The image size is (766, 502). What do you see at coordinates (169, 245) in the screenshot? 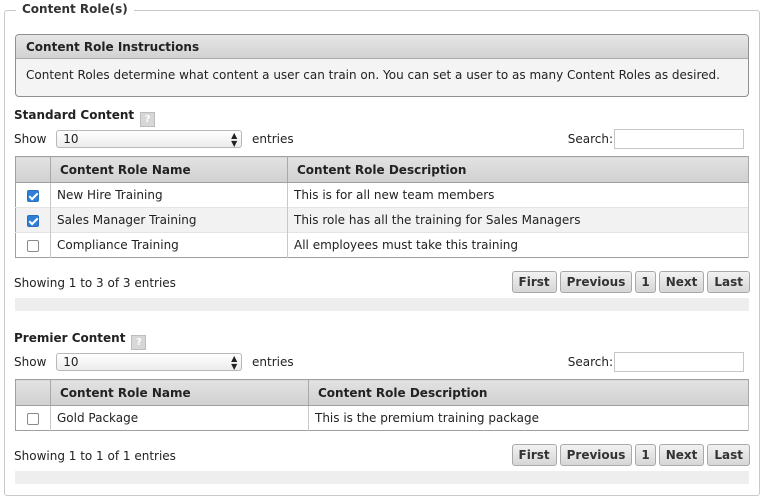
I see `role-name: Compliance Training` at bounding box center [169, 245].